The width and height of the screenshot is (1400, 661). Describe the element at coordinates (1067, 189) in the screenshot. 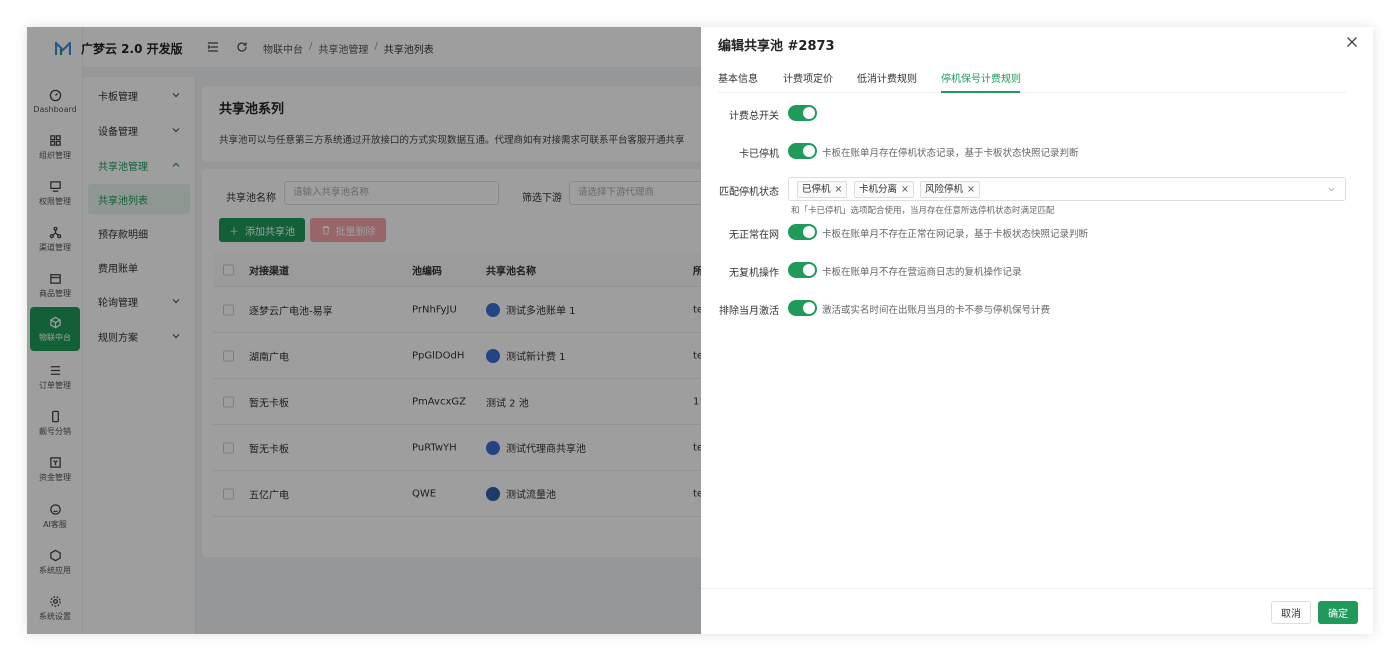

I see `stop-status-select: 已停机 × 卡机分离 × 风险停机 ×` at that location.